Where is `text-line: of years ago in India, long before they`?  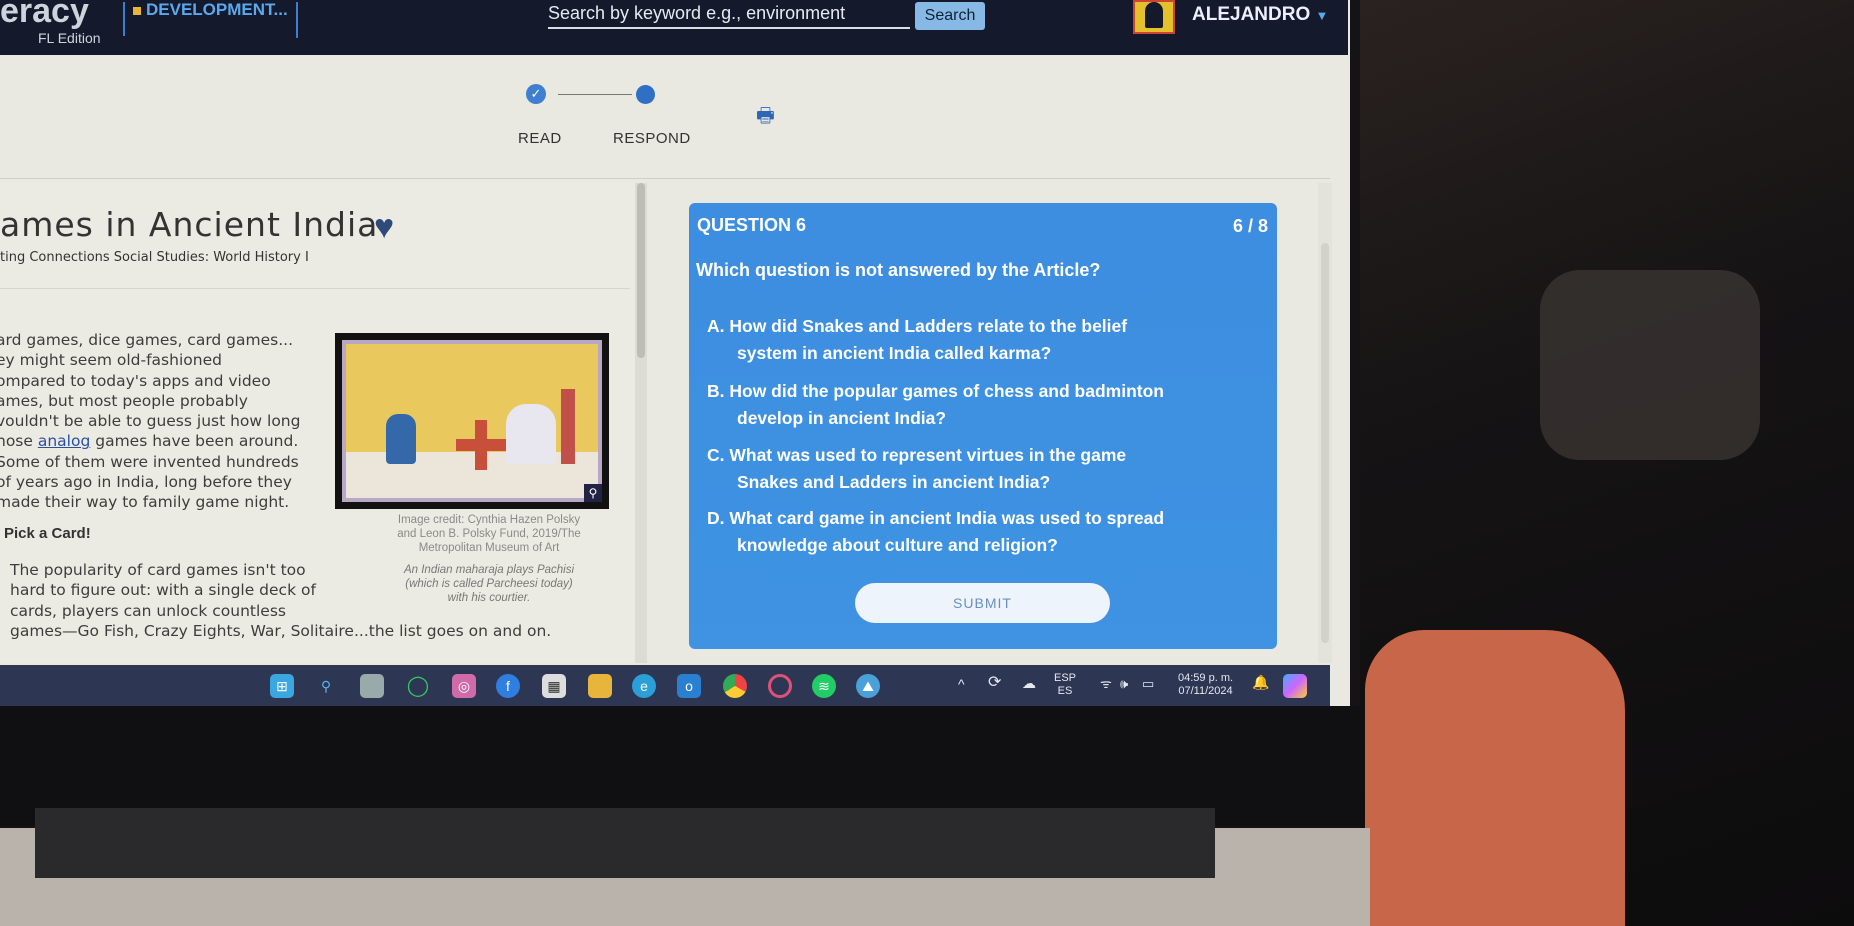
text-line: of years ago in India, long before they is located at coordinates (146, 482).